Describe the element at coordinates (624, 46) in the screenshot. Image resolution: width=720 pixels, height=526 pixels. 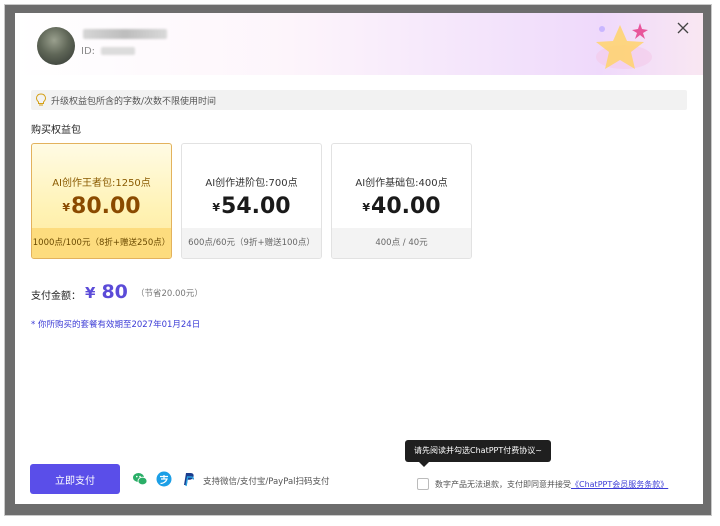
I see `star-decoration-icon` at that location.